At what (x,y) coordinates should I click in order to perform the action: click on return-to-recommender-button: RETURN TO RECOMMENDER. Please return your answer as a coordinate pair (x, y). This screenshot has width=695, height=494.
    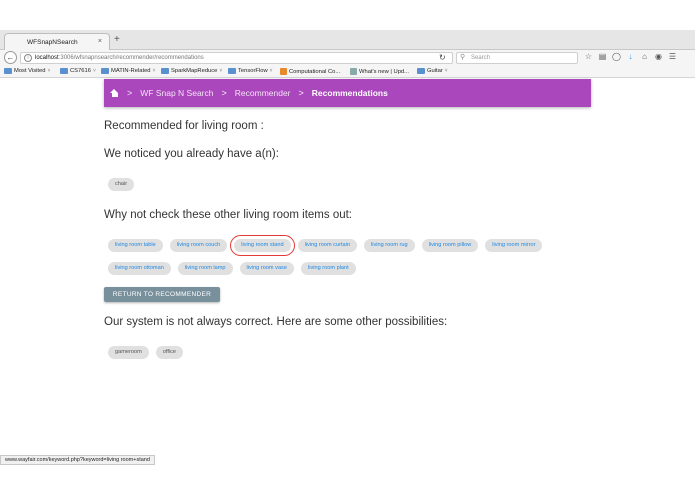
    Looking at the image, I should click on (162, 294).